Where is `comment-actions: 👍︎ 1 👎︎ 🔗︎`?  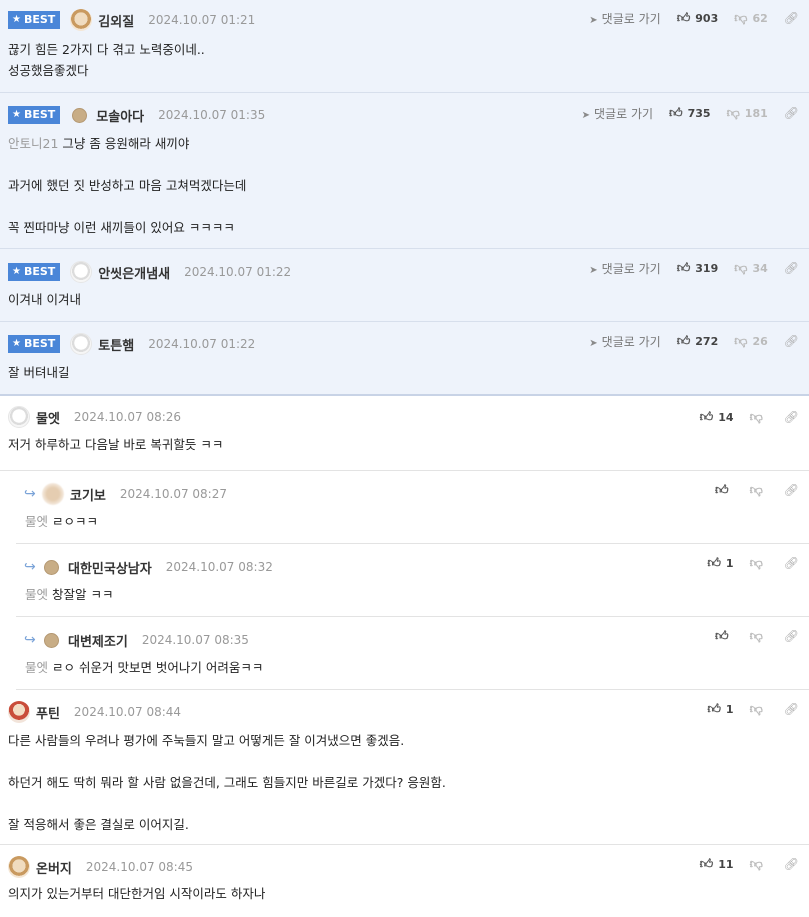
comment-actions: 👍︎ 1 👎︎ 🔗︎ is located at coordinates (753, 709).